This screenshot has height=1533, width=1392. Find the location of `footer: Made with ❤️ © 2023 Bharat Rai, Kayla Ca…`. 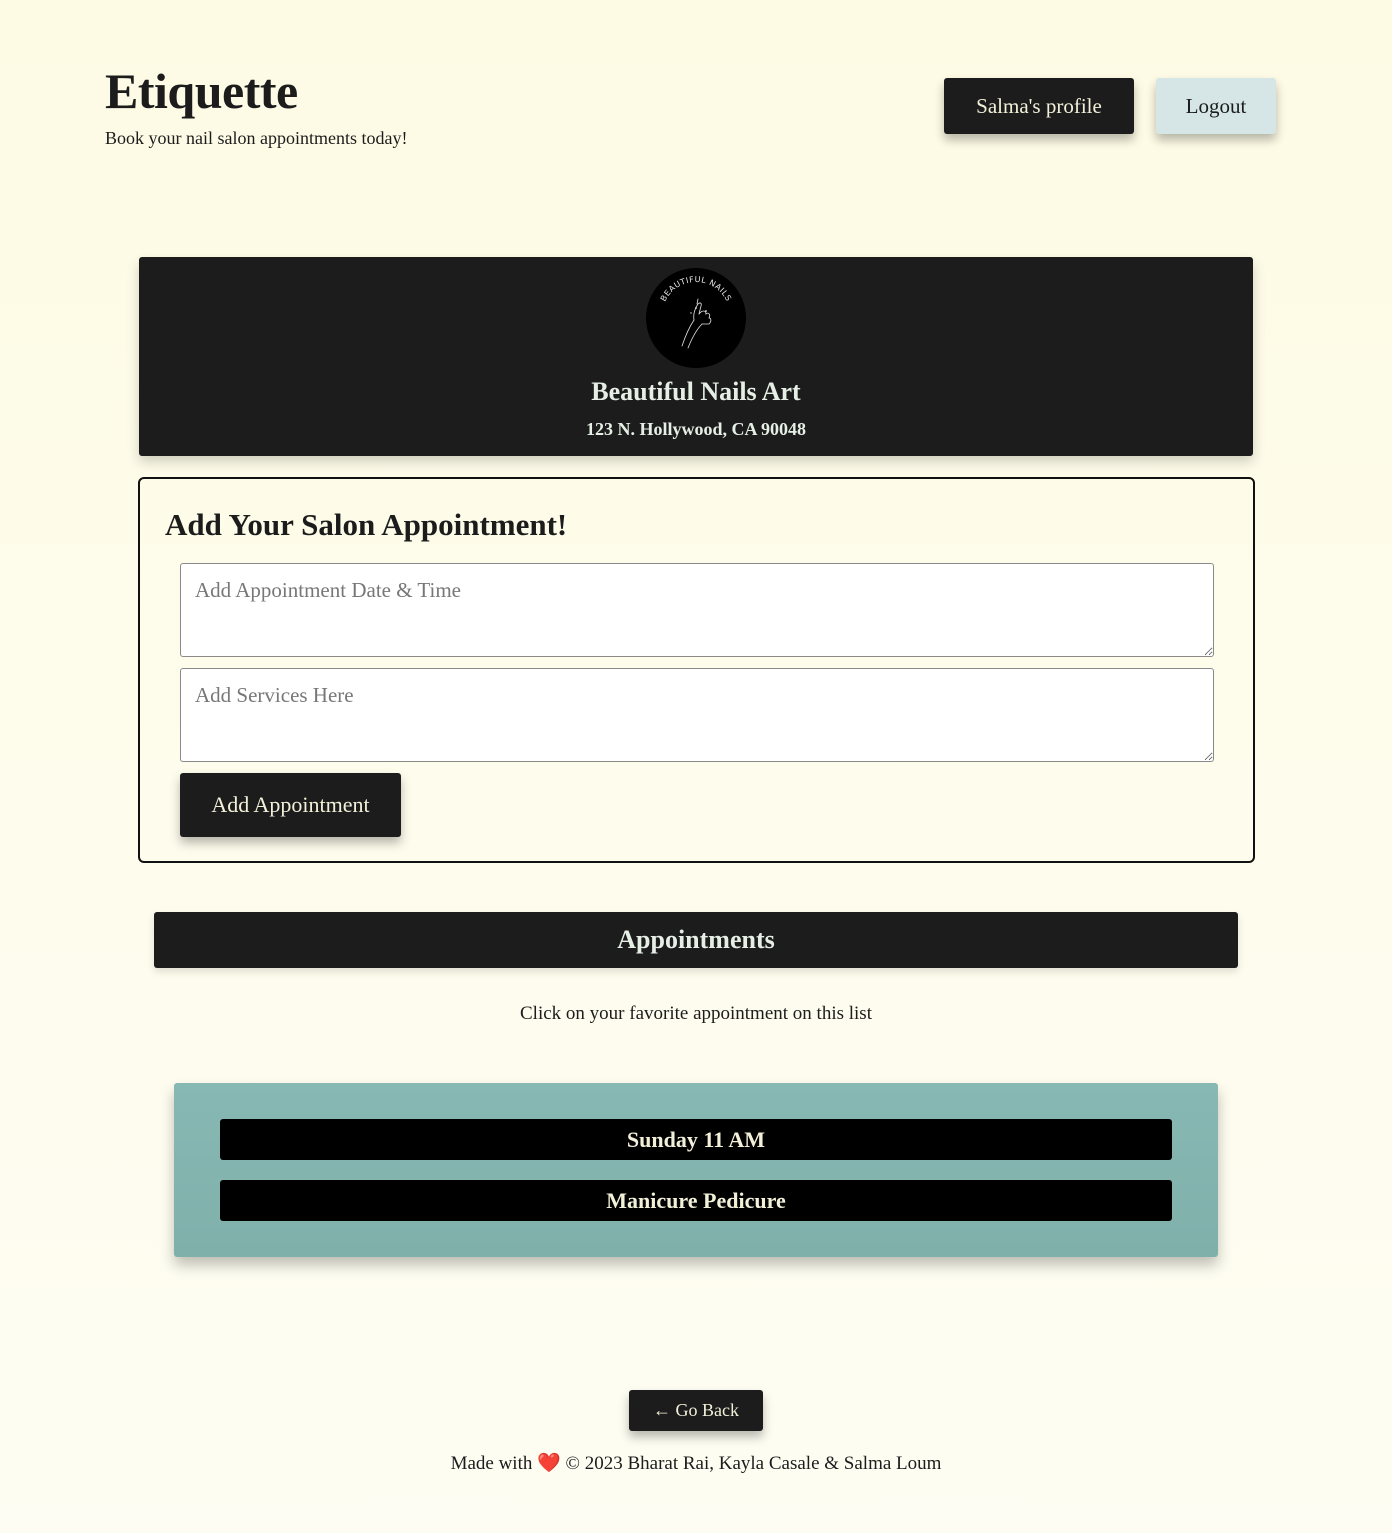

footer: Made with ❤️ © 2023 Bharat Rai, Kayla Ca… is located at coordinates (696, 1463).